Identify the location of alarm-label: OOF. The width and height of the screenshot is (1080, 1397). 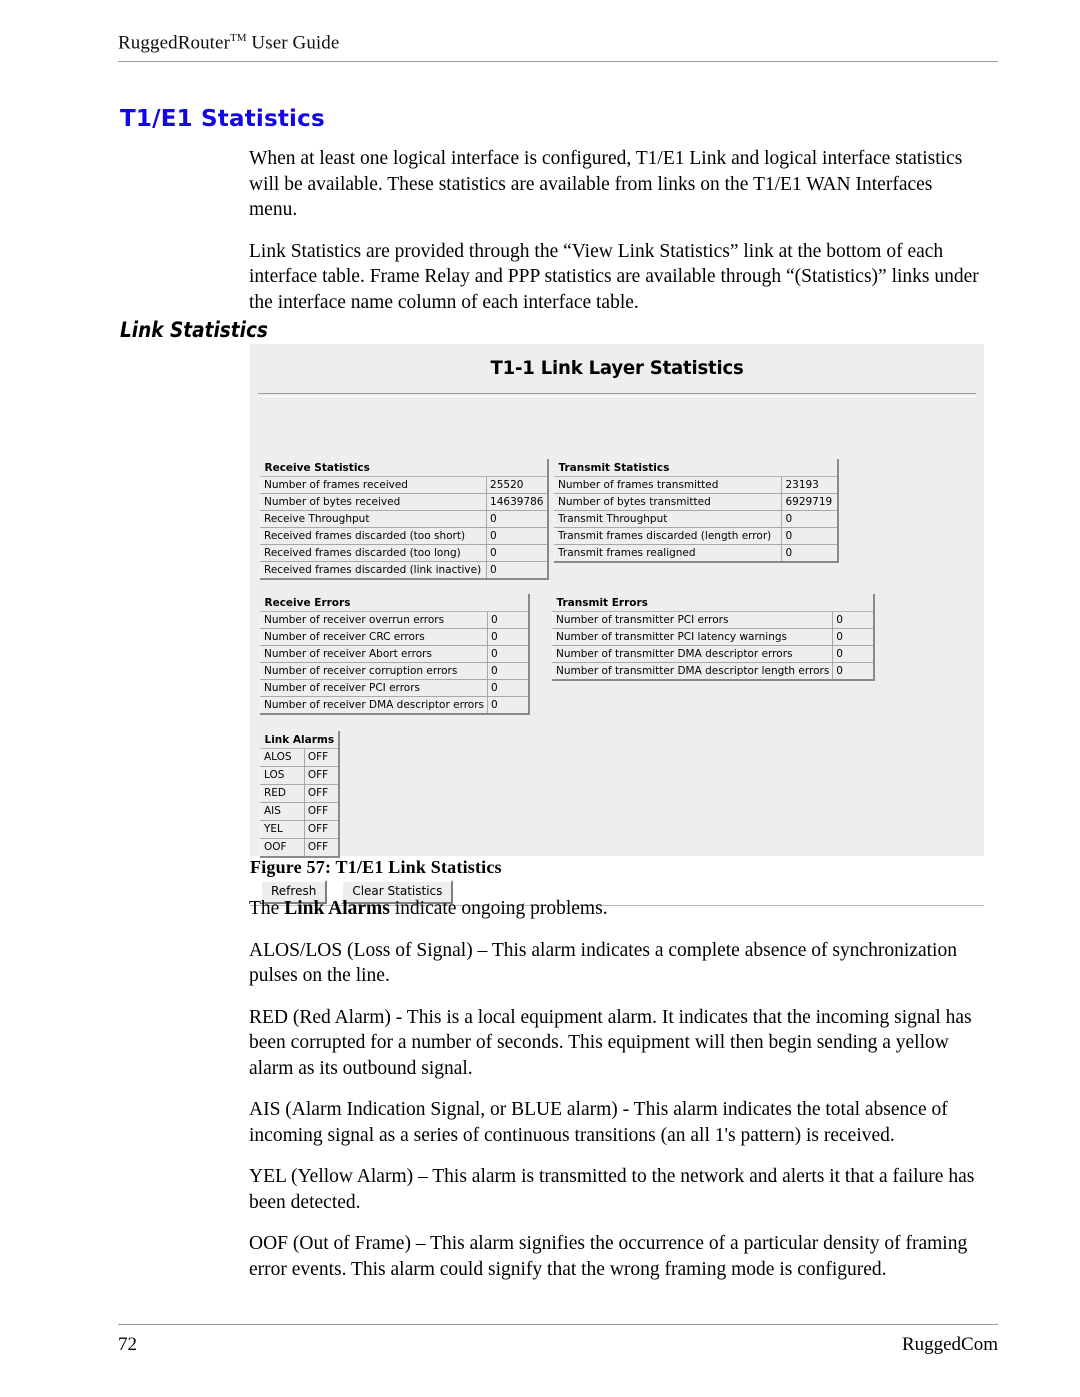
(282, 848).